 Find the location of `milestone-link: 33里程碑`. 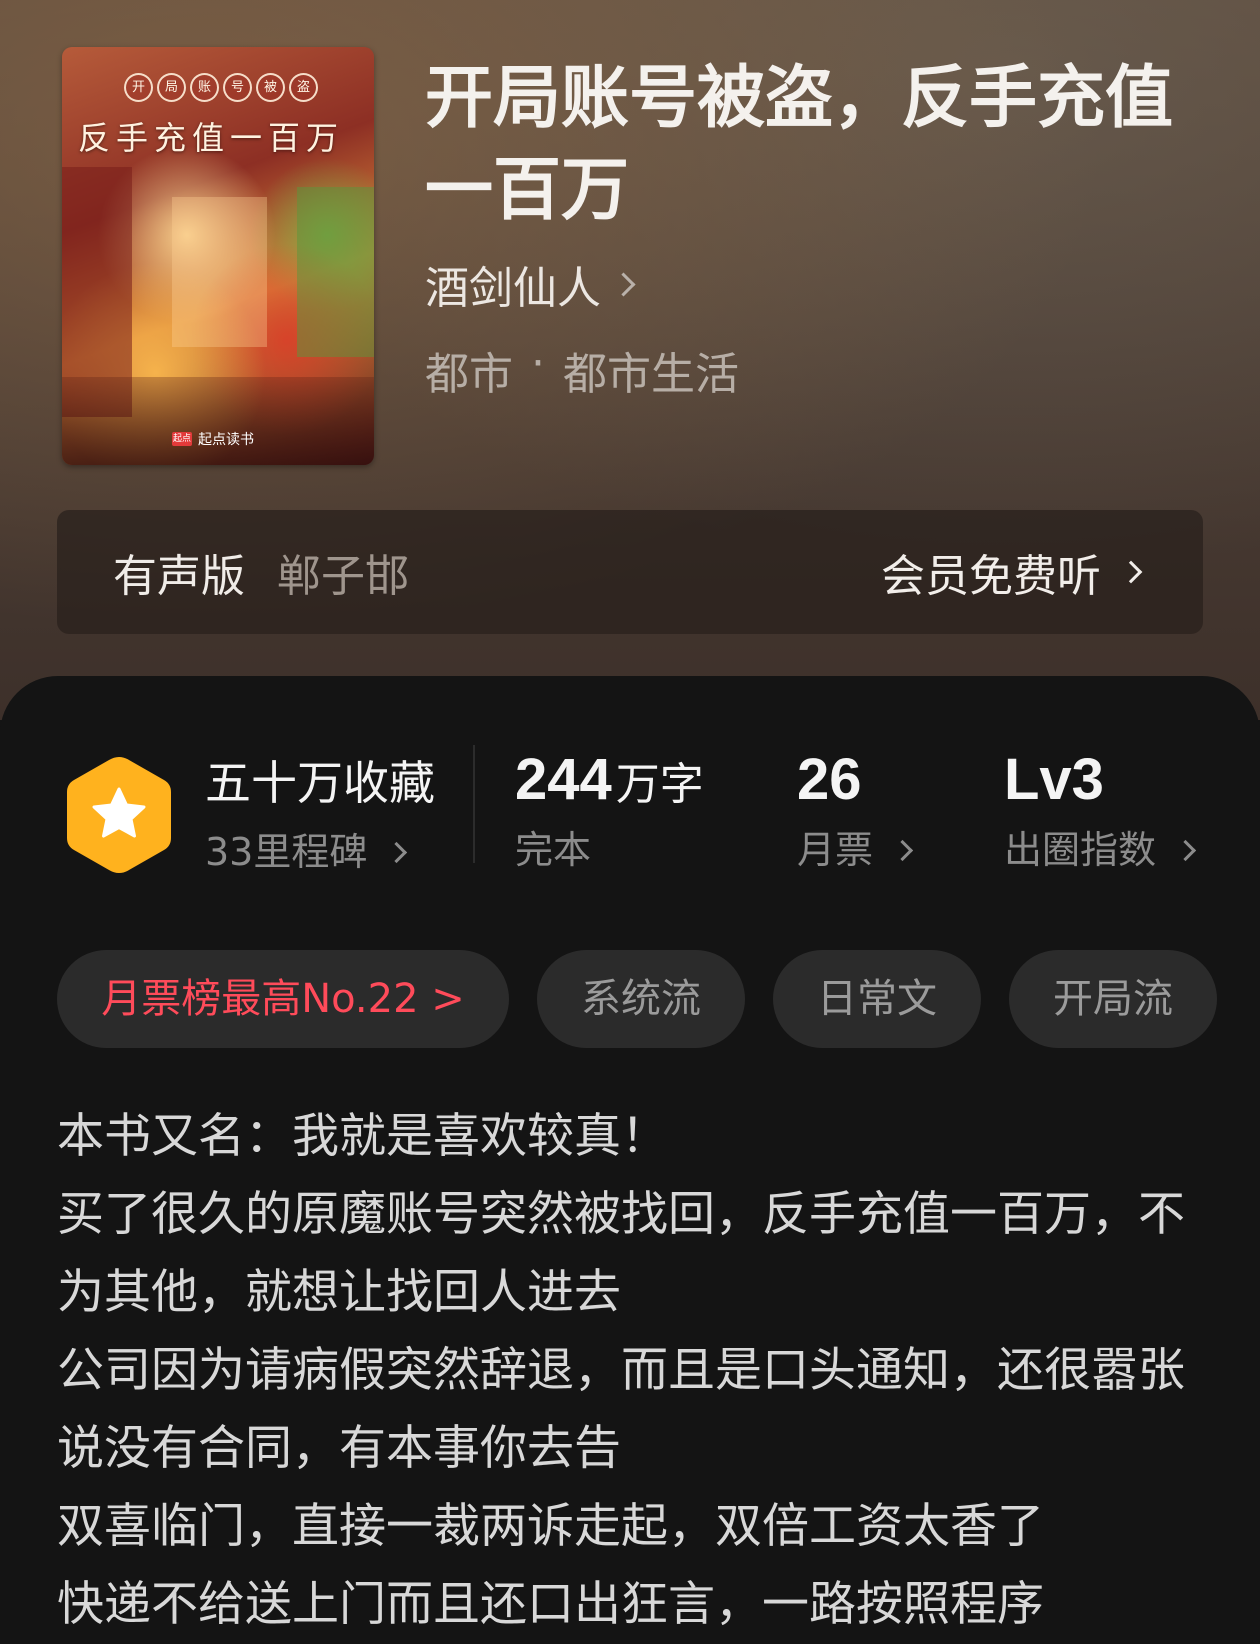

milestone-link: 33里程碑 is located at coordinates (320, 852).